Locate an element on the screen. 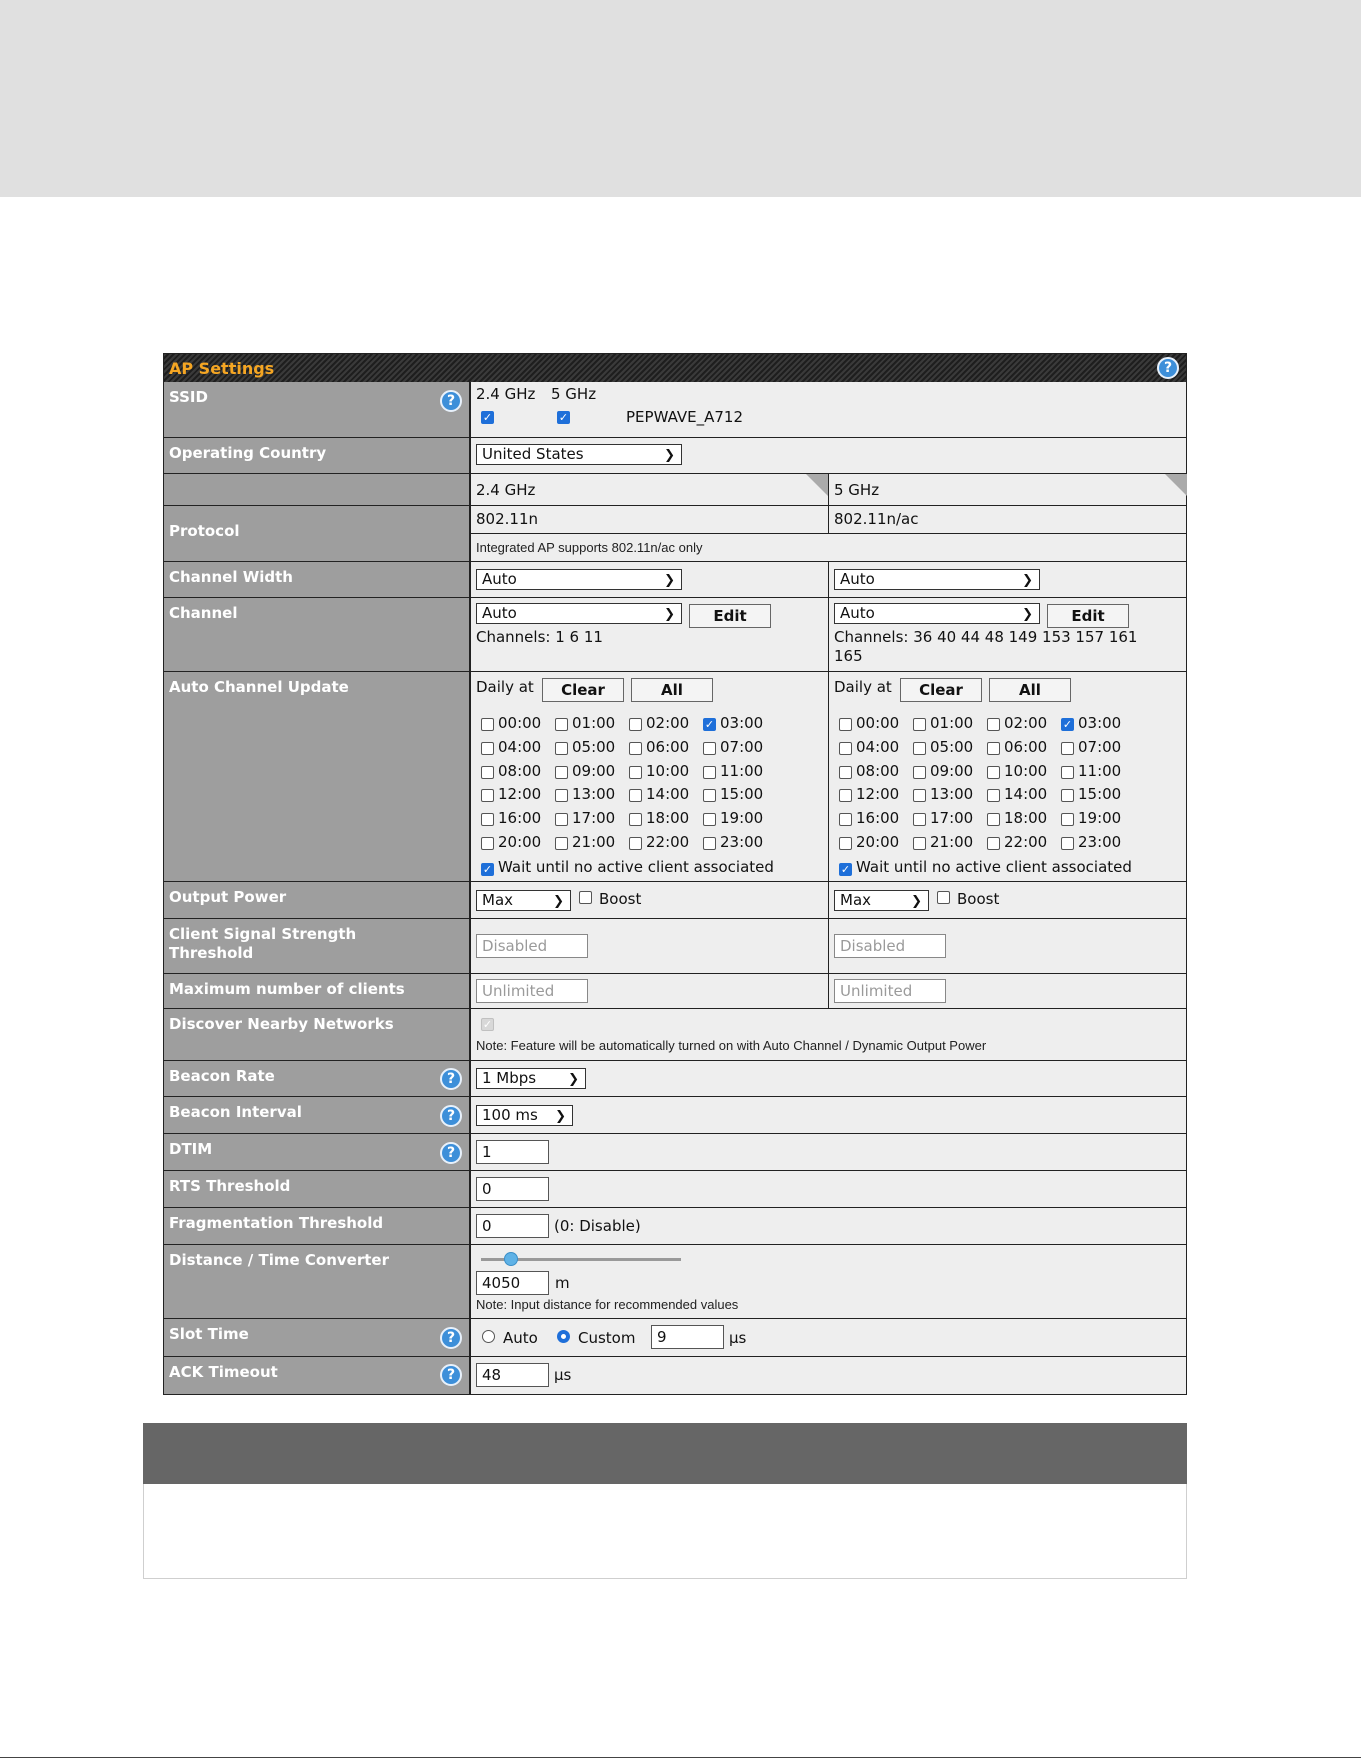  ack-timeout-input: 48 is located at coordinates (512, 1375).